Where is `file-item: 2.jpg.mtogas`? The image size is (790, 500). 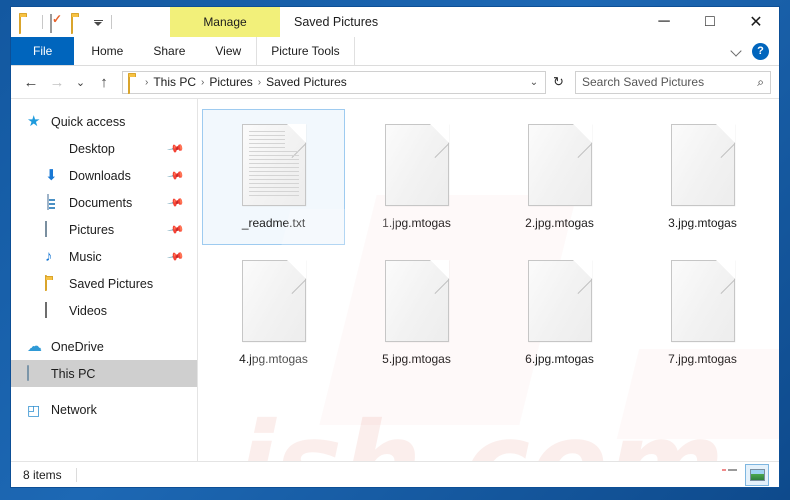
file-item: 2.jpg.mtogas is located at coordinates (559, 177).